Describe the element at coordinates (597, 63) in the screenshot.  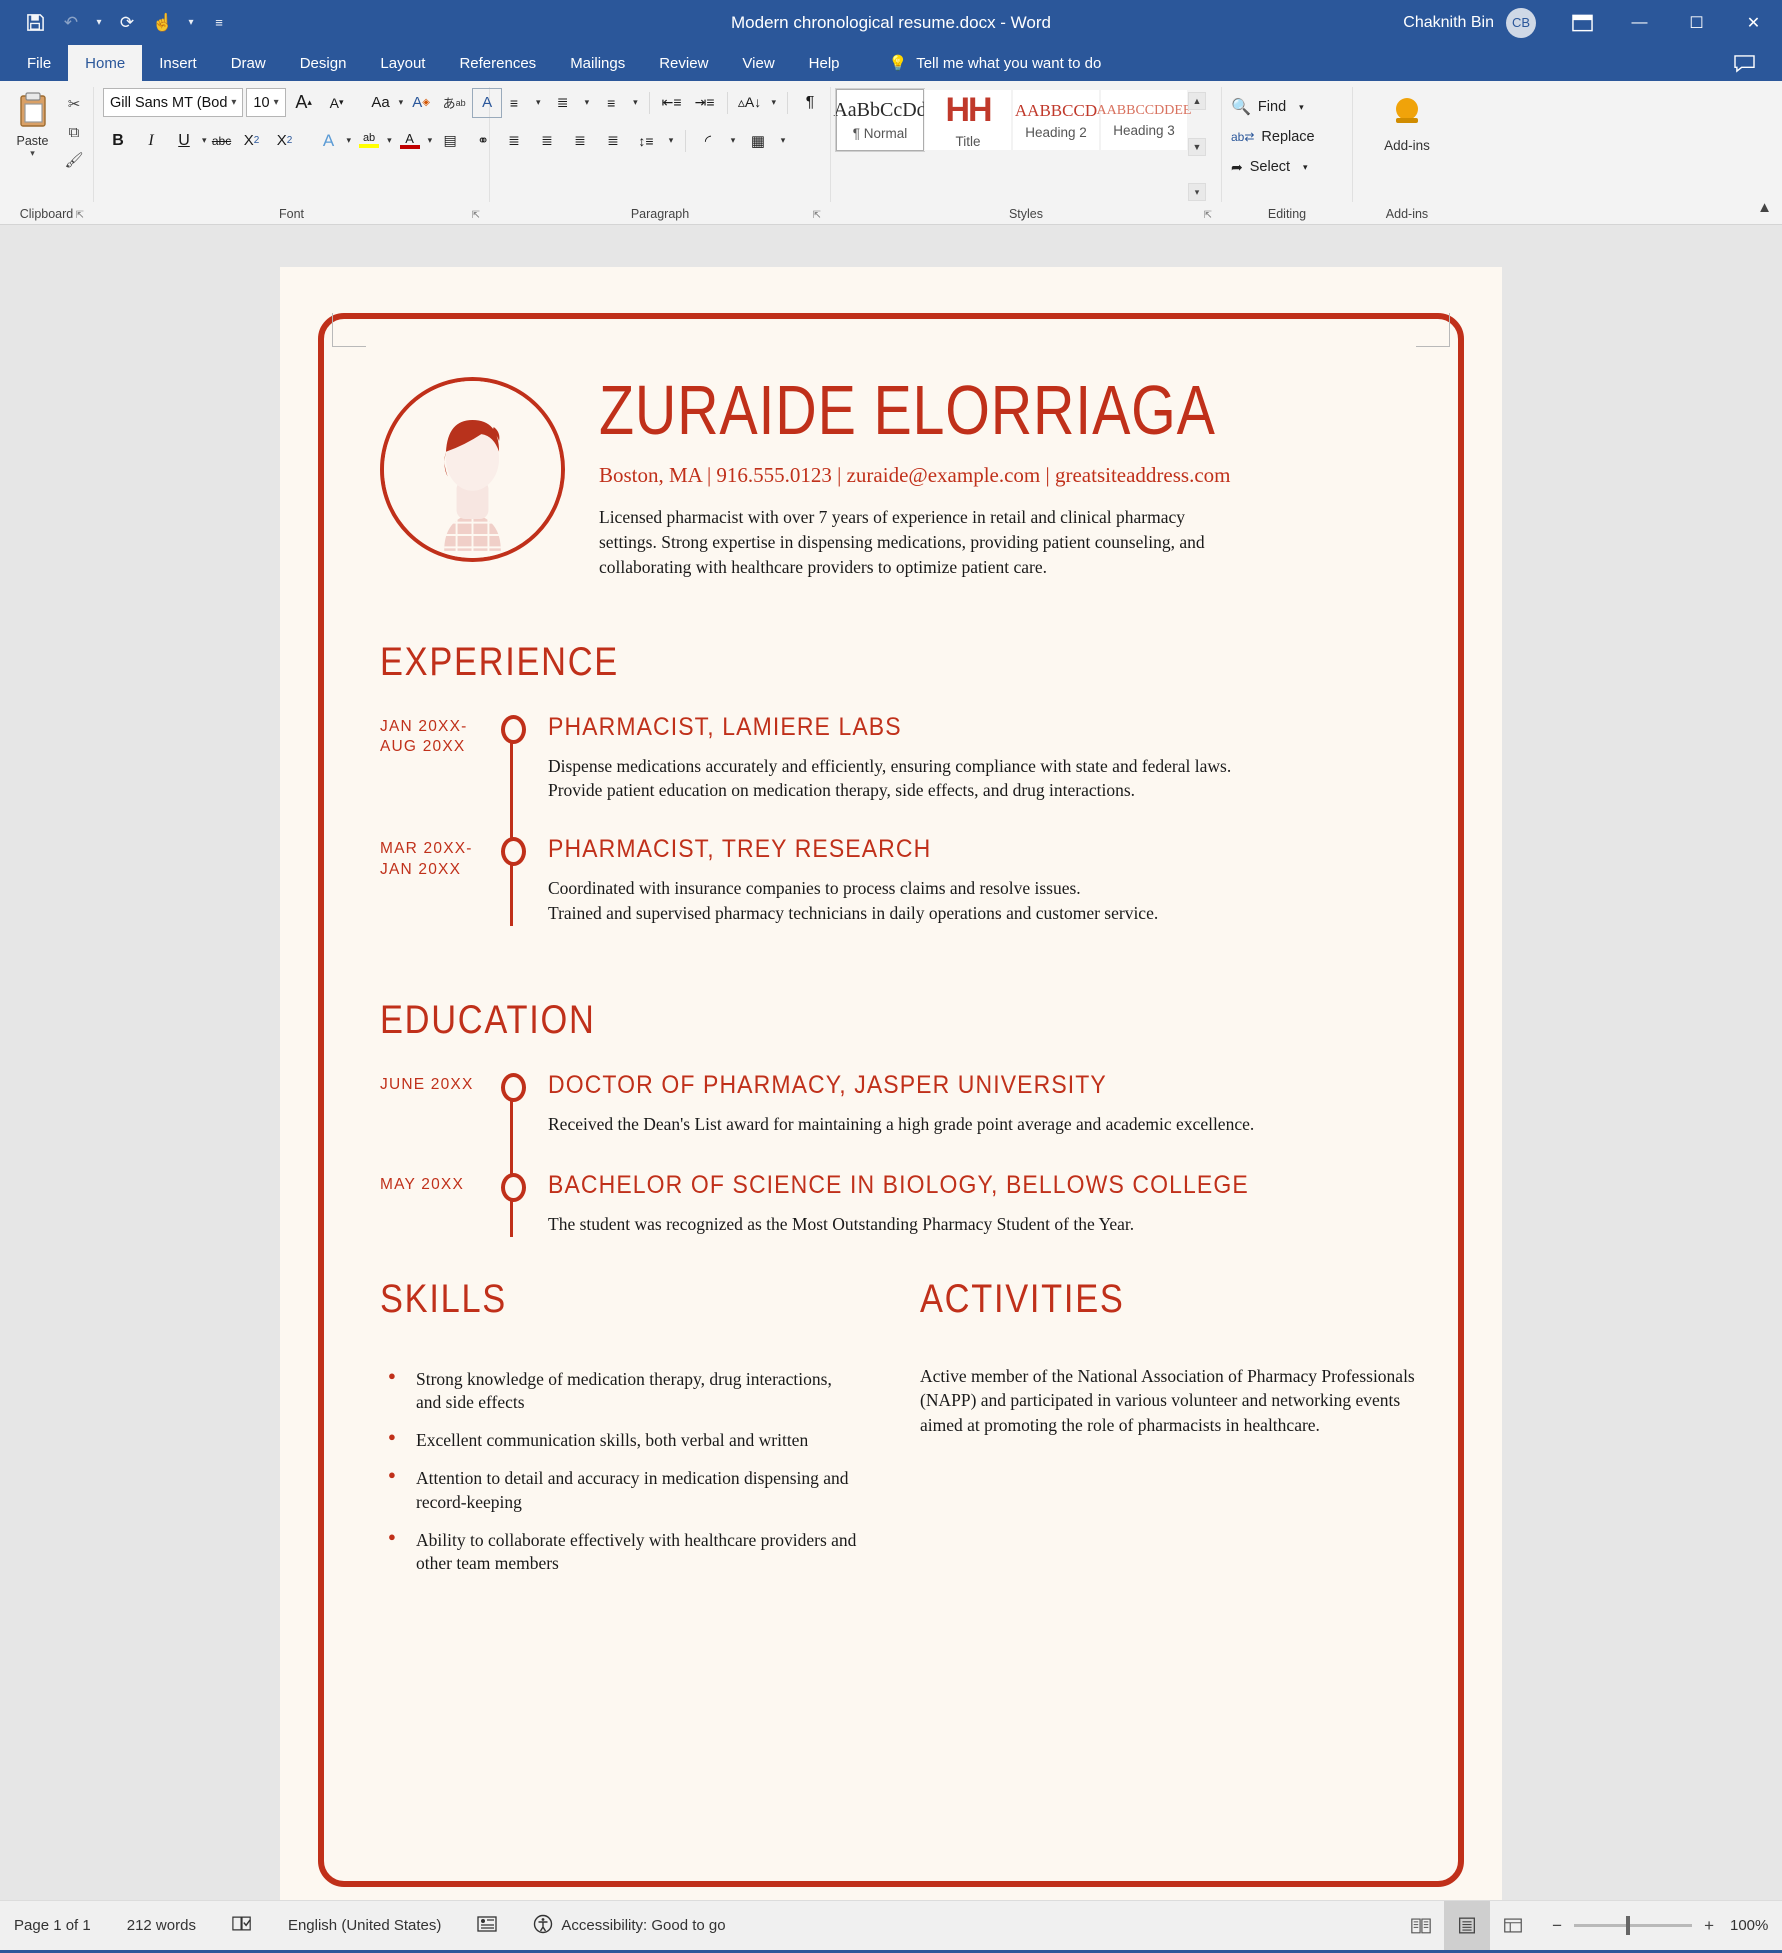
I see `tab-mailings: Mailings` at that location.